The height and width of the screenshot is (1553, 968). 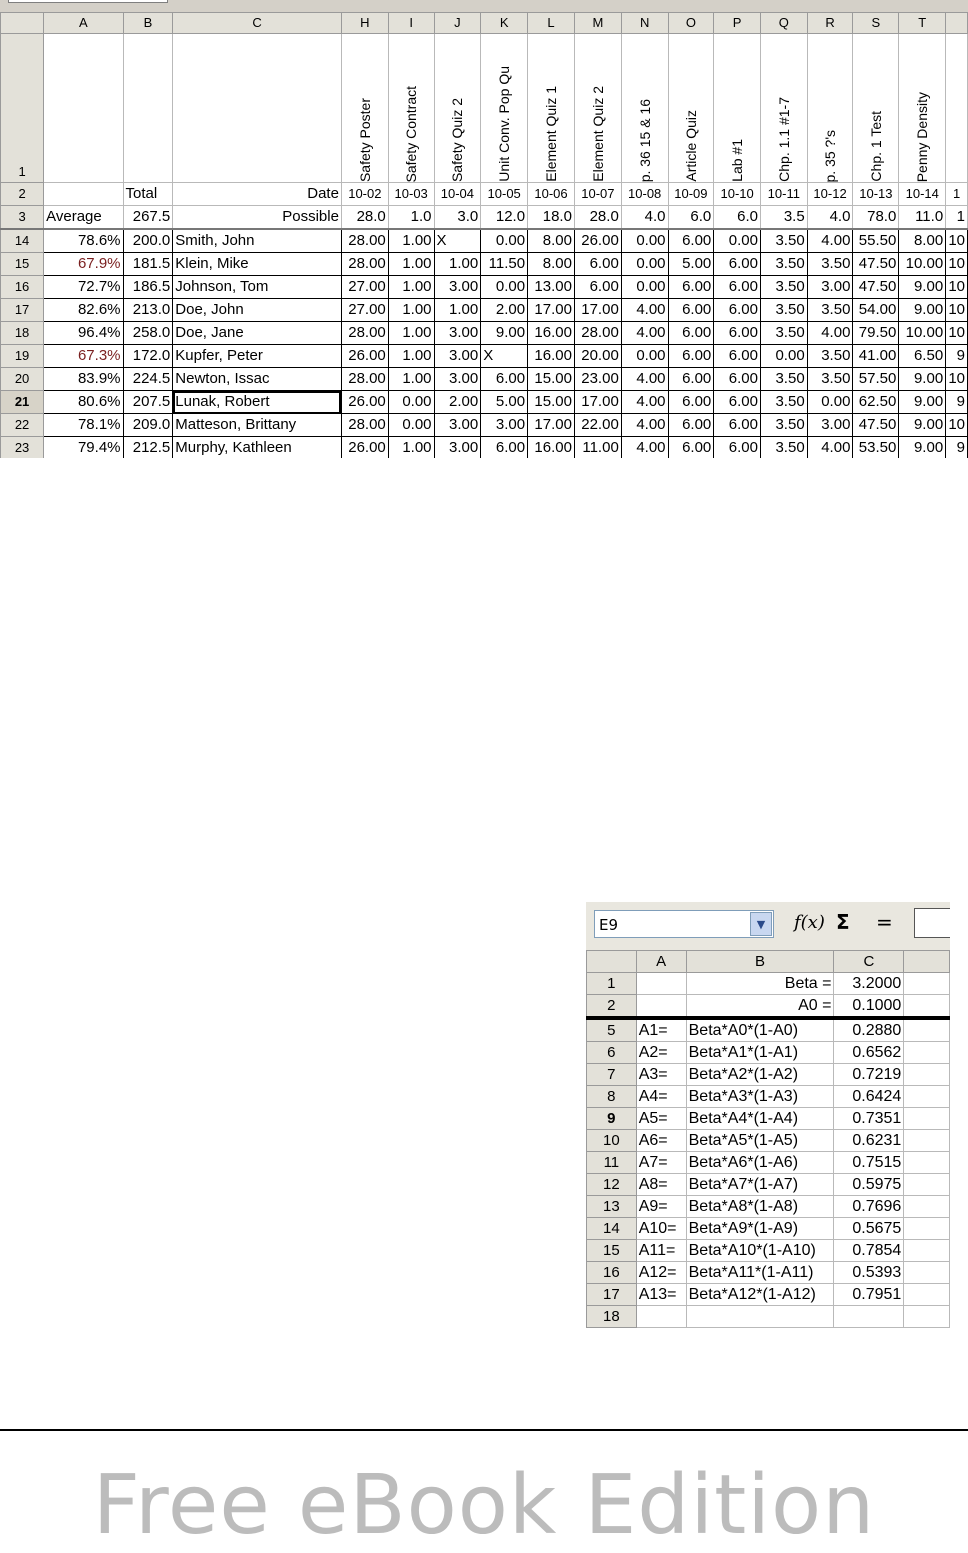 I want to click on score-cell: 4.00, so click(x=644, y=333).